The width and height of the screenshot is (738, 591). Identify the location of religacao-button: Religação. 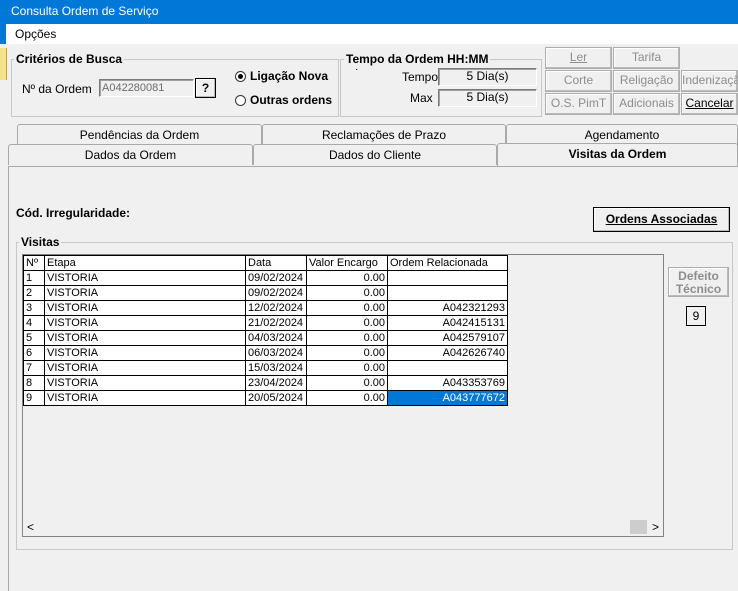
(646, 81).